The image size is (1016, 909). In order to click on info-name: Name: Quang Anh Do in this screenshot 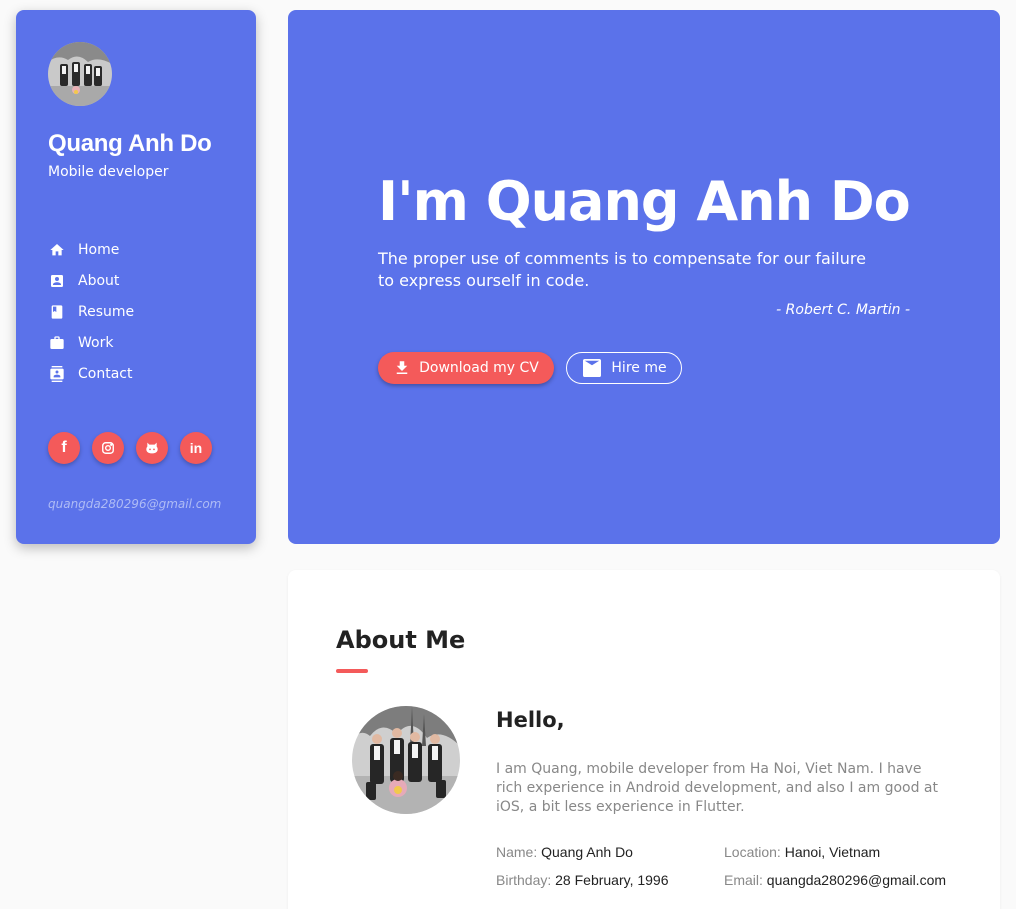, I will do `click(610, 854)`.